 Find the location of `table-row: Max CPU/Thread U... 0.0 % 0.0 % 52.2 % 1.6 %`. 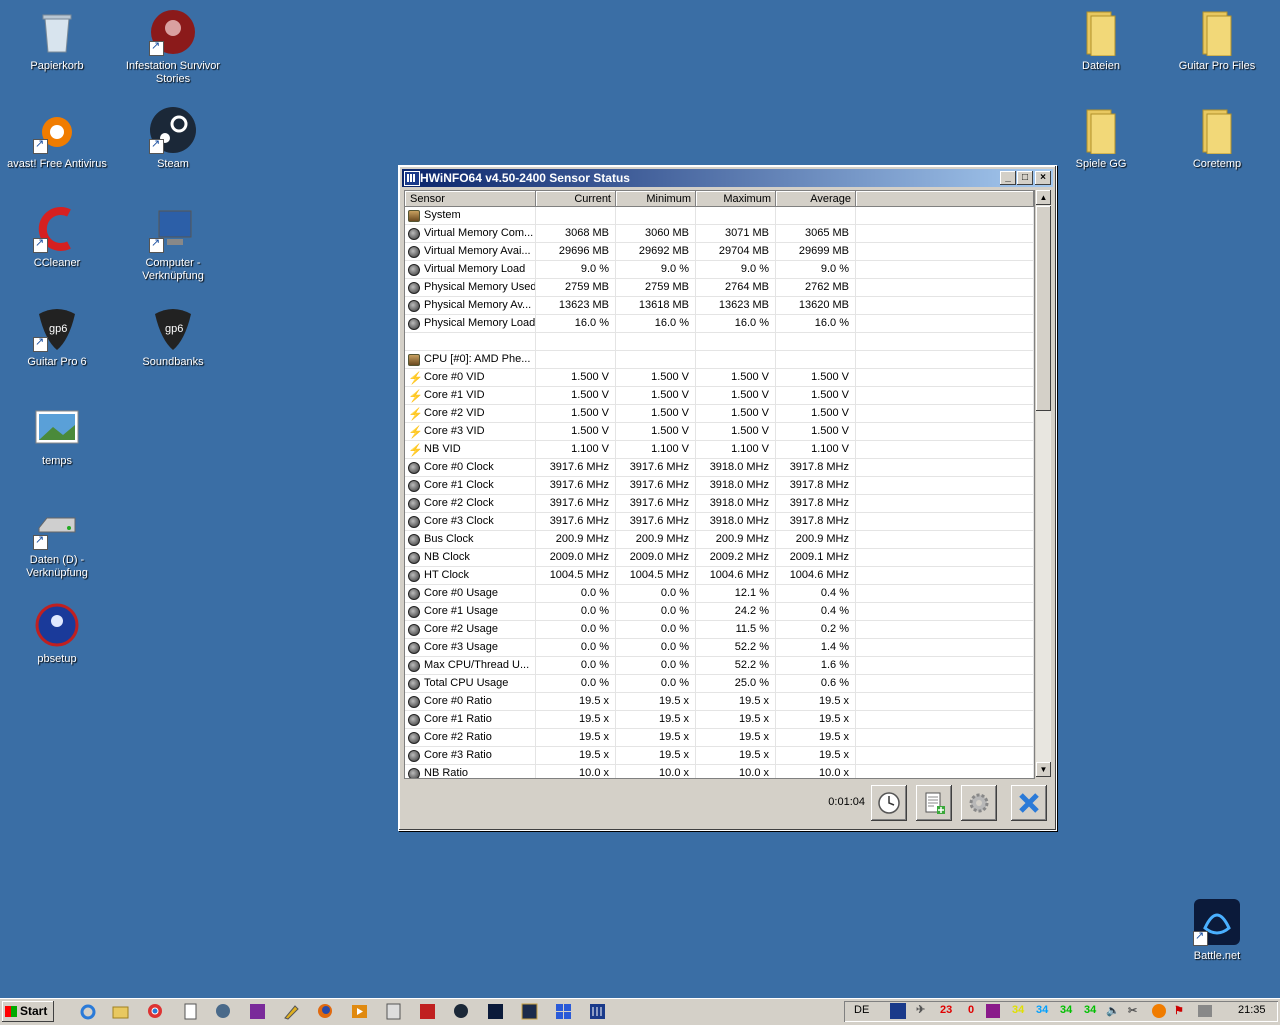

table-row: Max CPU/Thread U... 0.0 % 0.0 % 52.2 % 1.6 % is located at coordinates (719, 666).